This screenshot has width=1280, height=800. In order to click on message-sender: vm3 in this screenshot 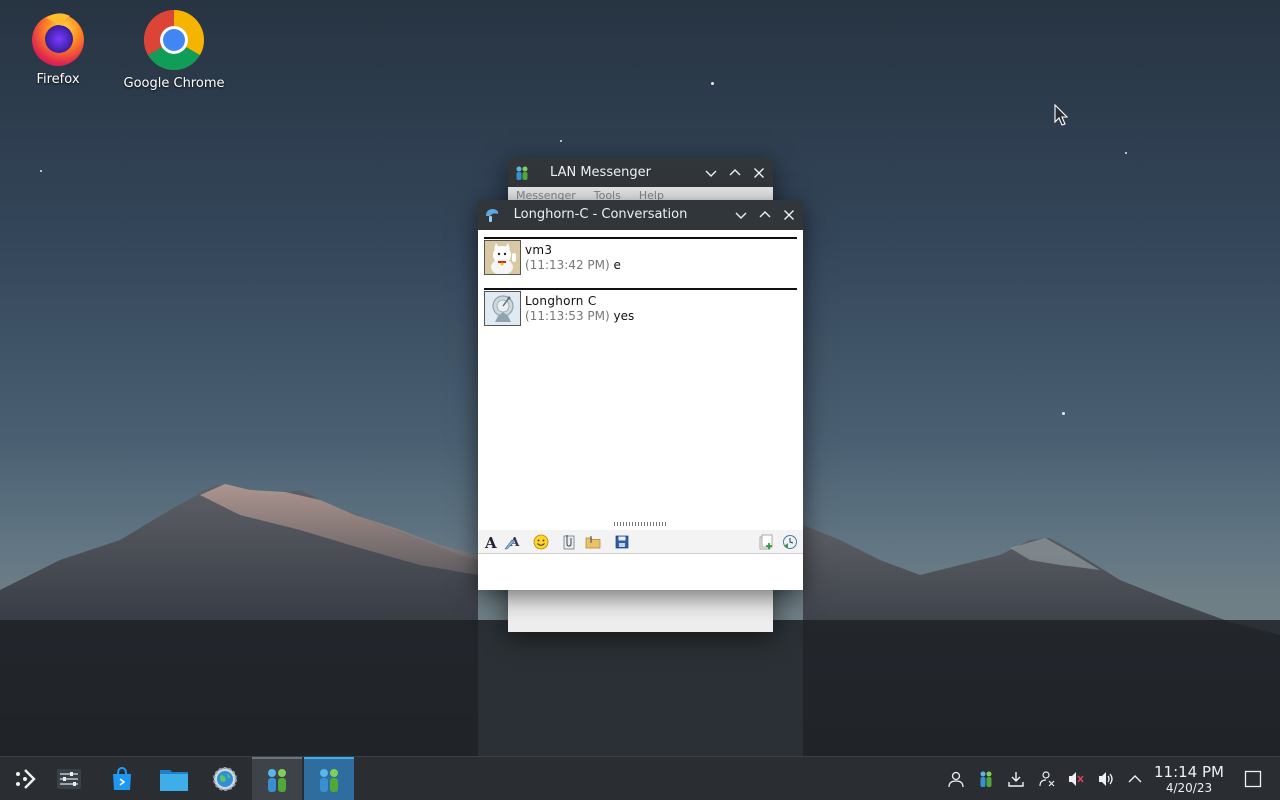, I will do `click(539, 250)`.